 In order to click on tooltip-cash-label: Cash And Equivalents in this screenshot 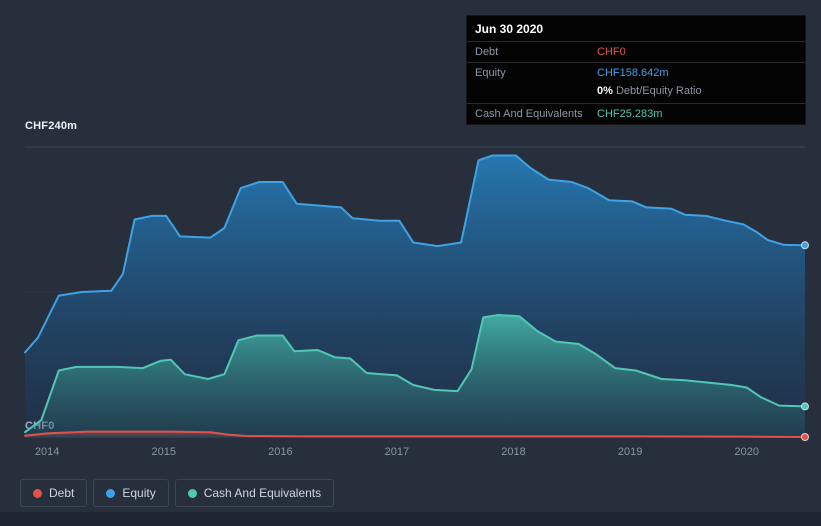, I will do `click(529, 114)`.